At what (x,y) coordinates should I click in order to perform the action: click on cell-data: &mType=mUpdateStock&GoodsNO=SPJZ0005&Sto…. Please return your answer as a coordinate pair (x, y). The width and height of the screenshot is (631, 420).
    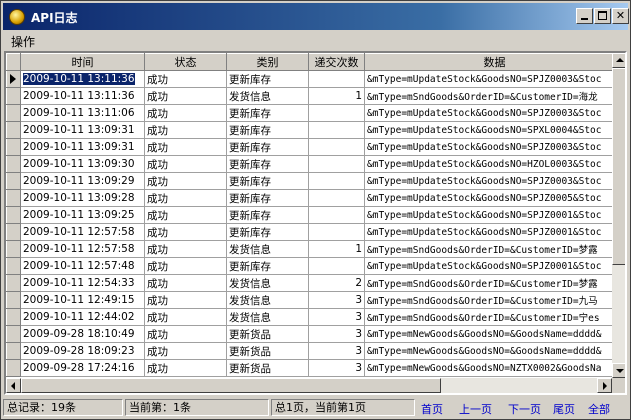
    Looking at the image, I should click on (494, 198).